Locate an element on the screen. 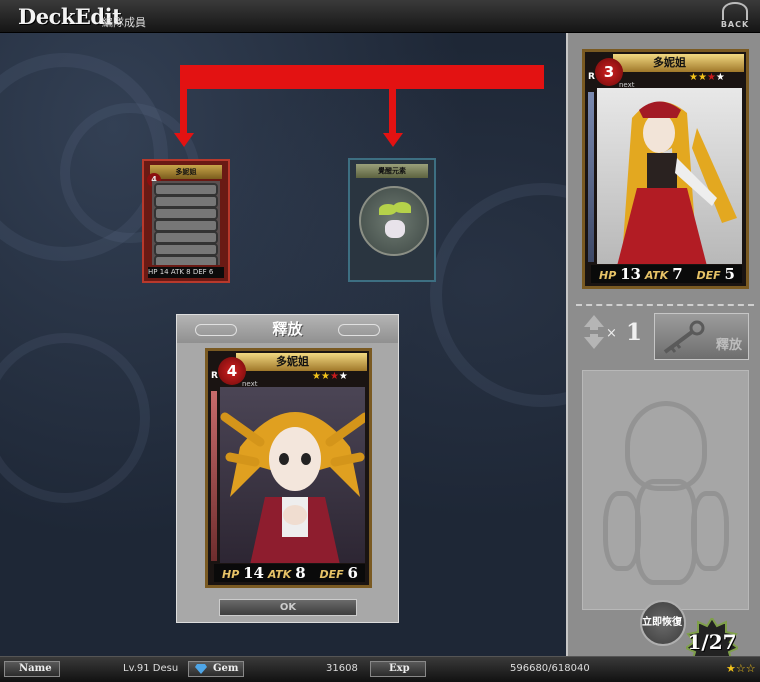 This screenshot has width=760, height=682. release-card: 多妮姐 4 R ★★★★ next HP 14 ATK 8 DEF 6 is located at coordinates (288, 468).